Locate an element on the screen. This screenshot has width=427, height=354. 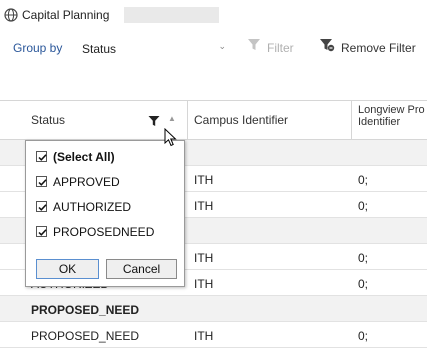
filter-option-label: AUTHORIZED is located at coordinates (92, 207).